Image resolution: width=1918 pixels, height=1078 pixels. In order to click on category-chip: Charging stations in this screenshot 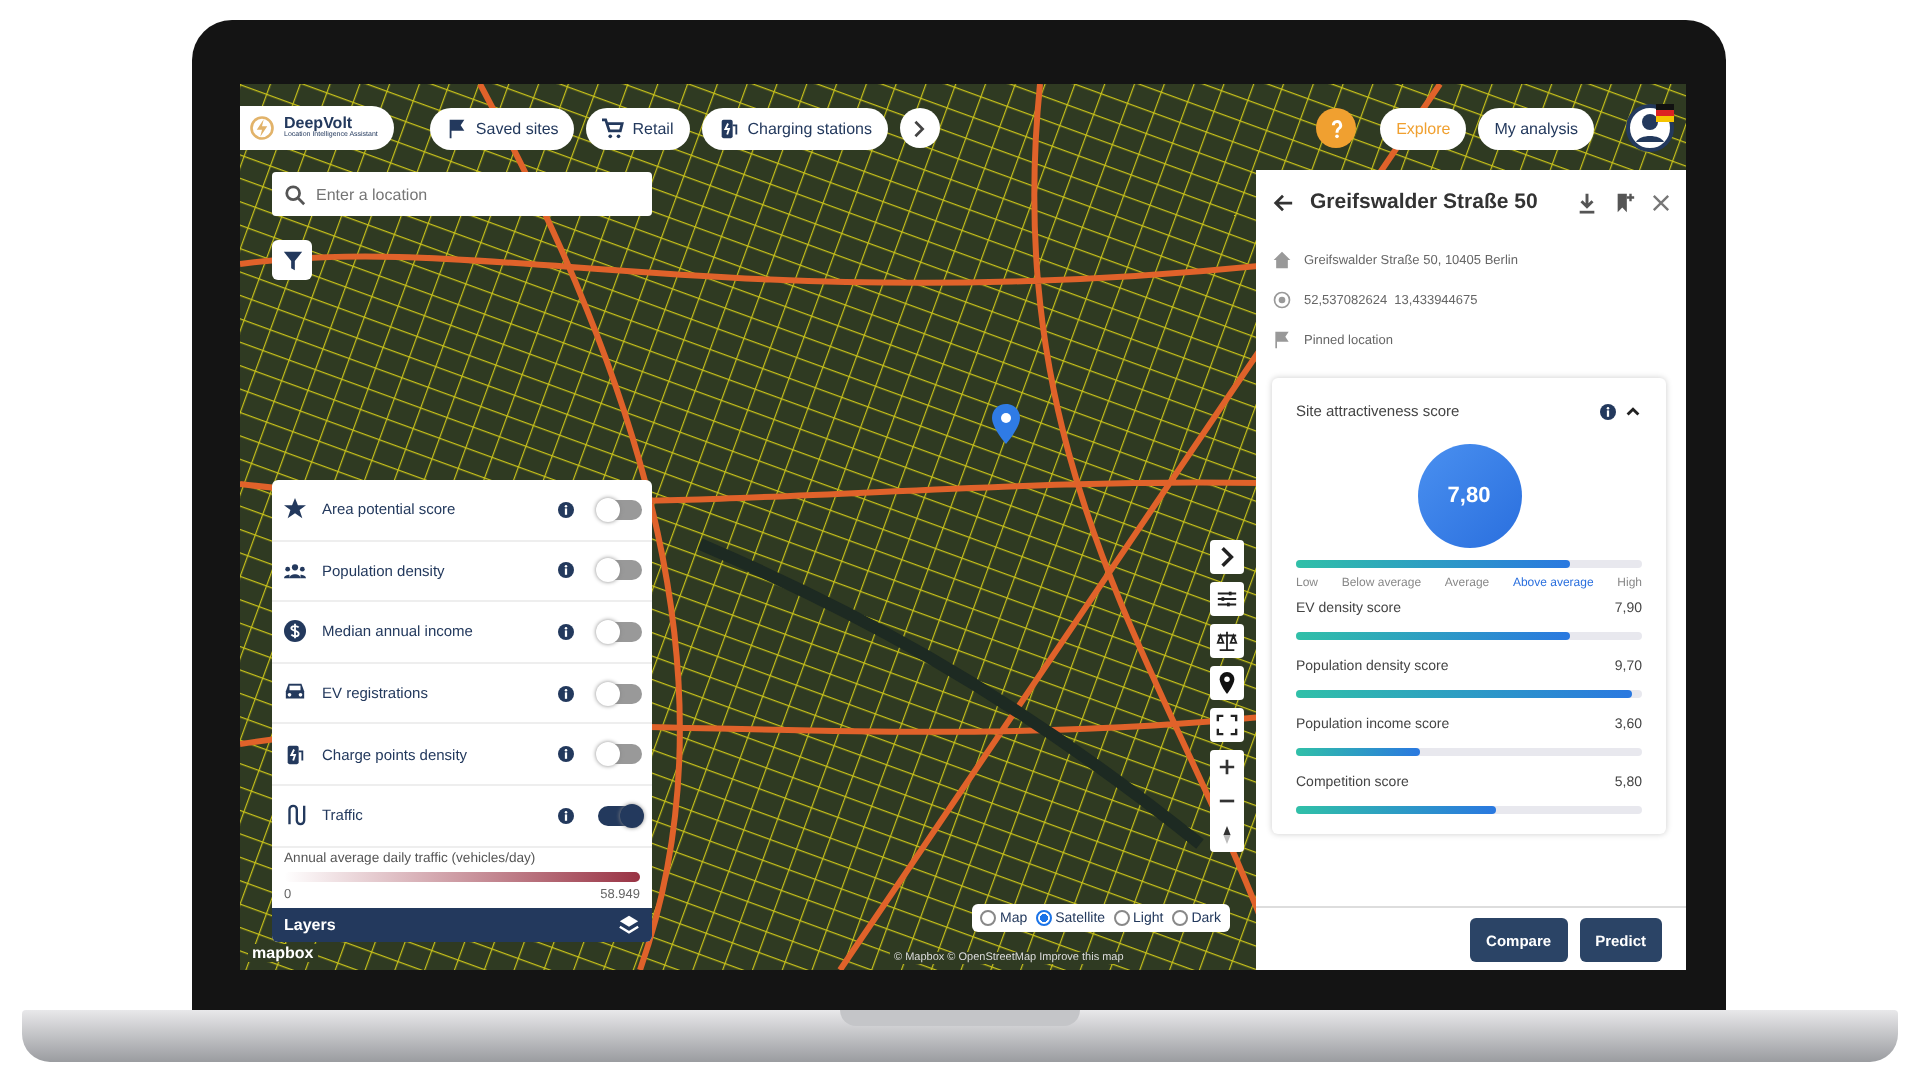, I will do `click(794, 128)`.